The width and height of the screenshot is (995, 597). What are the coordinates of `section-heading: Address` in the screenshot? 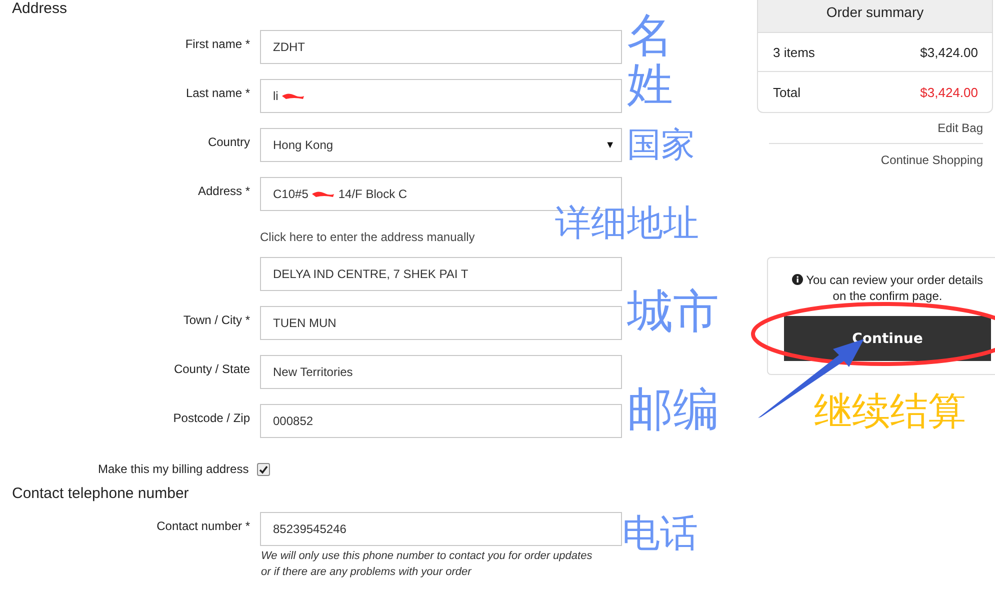 It's located at (40, 9).